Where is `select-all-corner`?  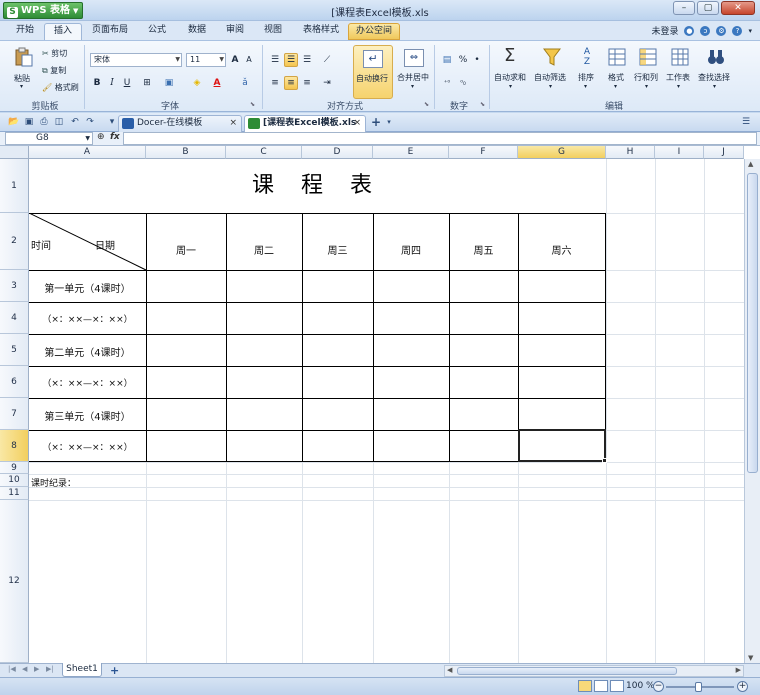
select-all-corner is located at coordinates (14, 152).